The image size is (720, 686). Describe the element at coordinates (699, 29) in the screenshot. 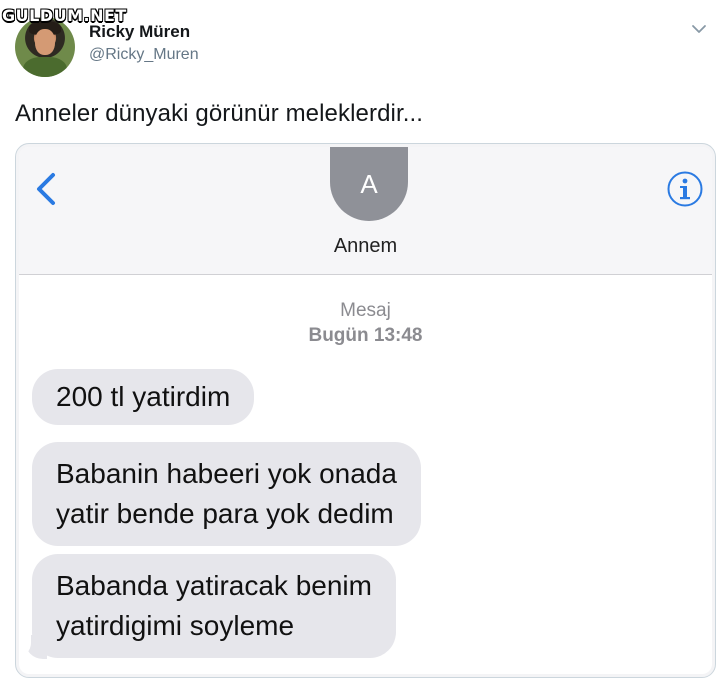

I see `chevron-down-icon` at that location.